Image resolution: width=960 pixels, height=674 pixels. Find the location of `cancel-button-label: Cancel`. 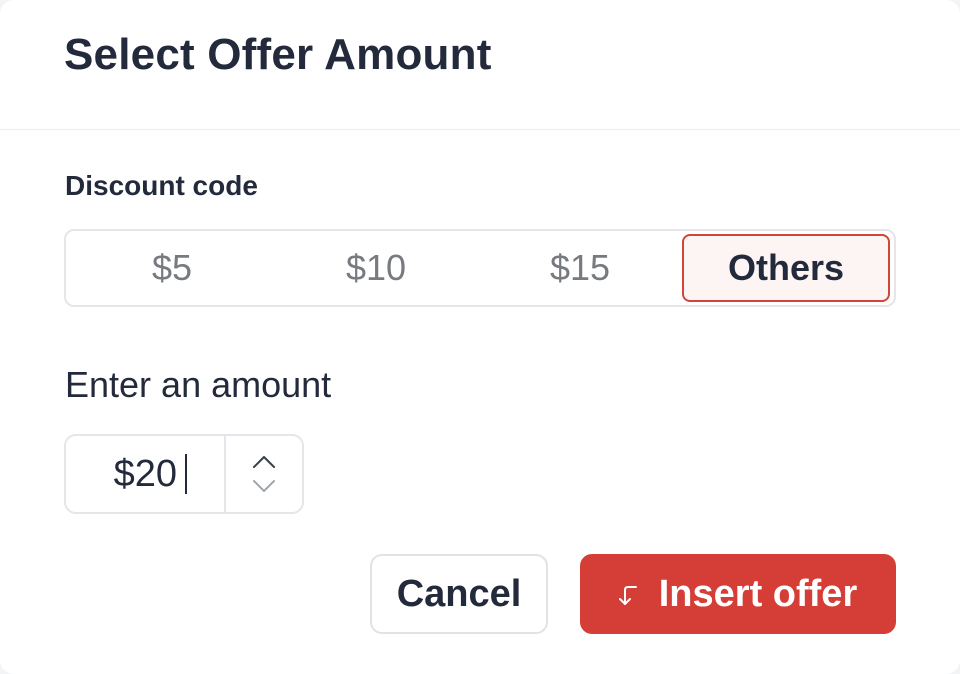

cancel-button-label: Cancel is located at coordinates (459, 593).